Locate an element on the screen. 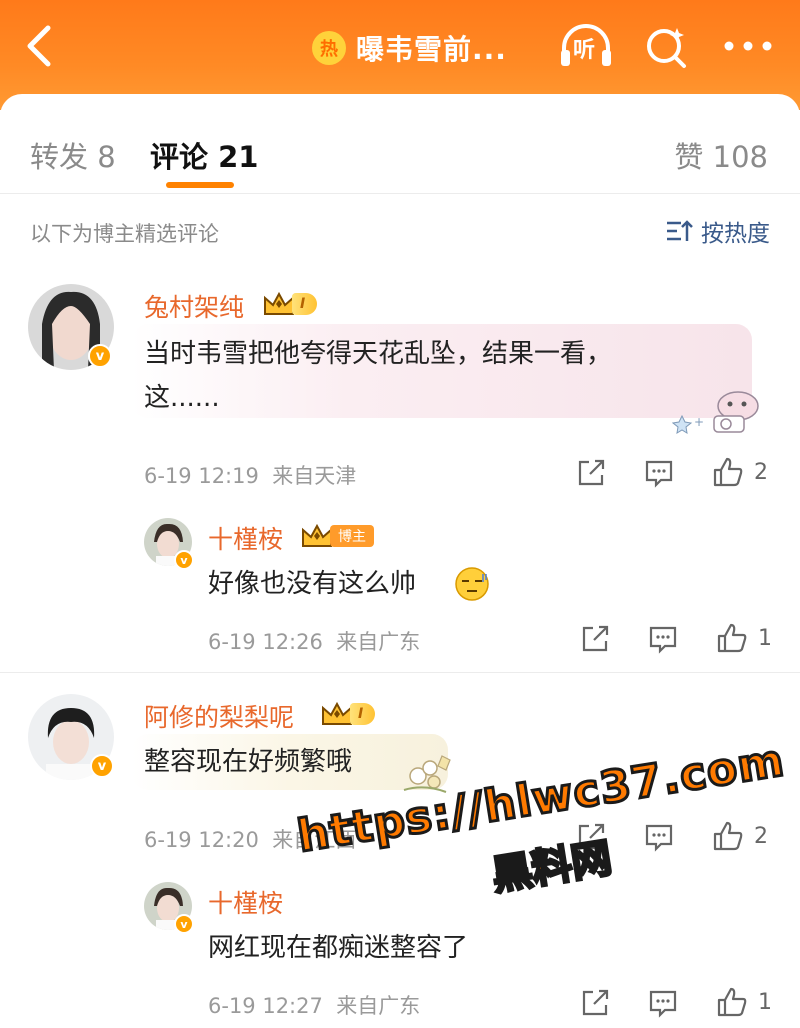  reply-text: 好像也没有这么帅 is located at coordinates (312, 584).